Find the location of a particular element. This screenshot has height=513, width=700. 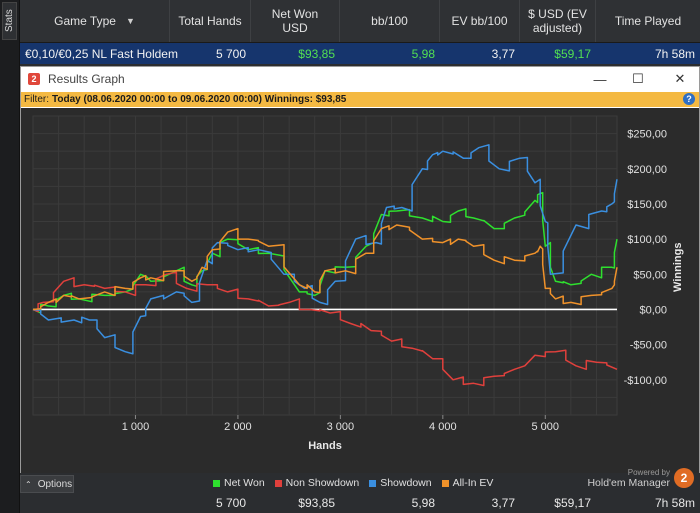

y-tick-label: $50,00 is located at coordinates (650, 275).